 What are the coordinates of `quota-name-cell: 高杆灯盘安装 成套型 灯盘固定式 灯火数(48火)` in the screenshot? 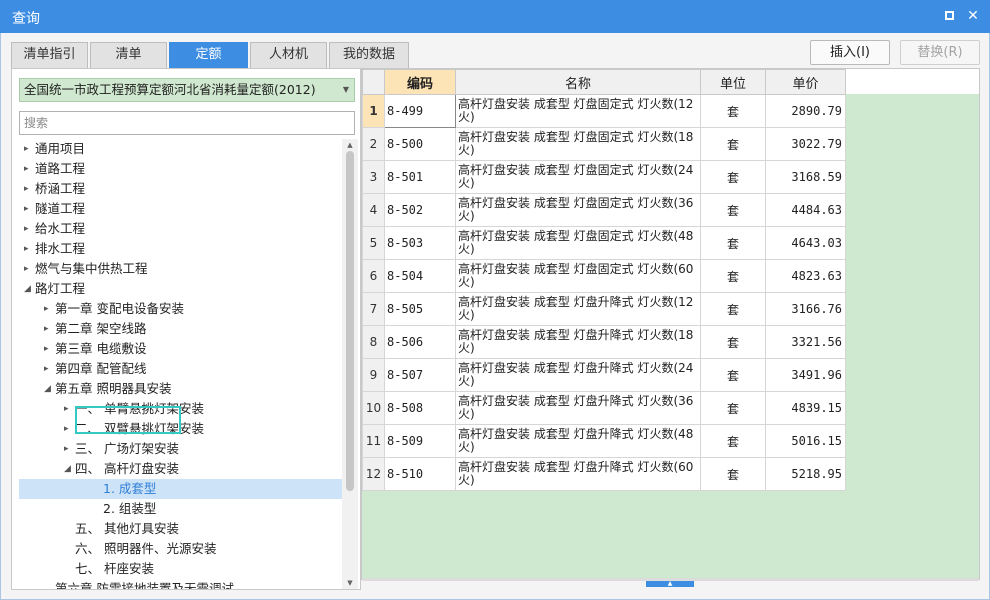 It's located at (578, 243).